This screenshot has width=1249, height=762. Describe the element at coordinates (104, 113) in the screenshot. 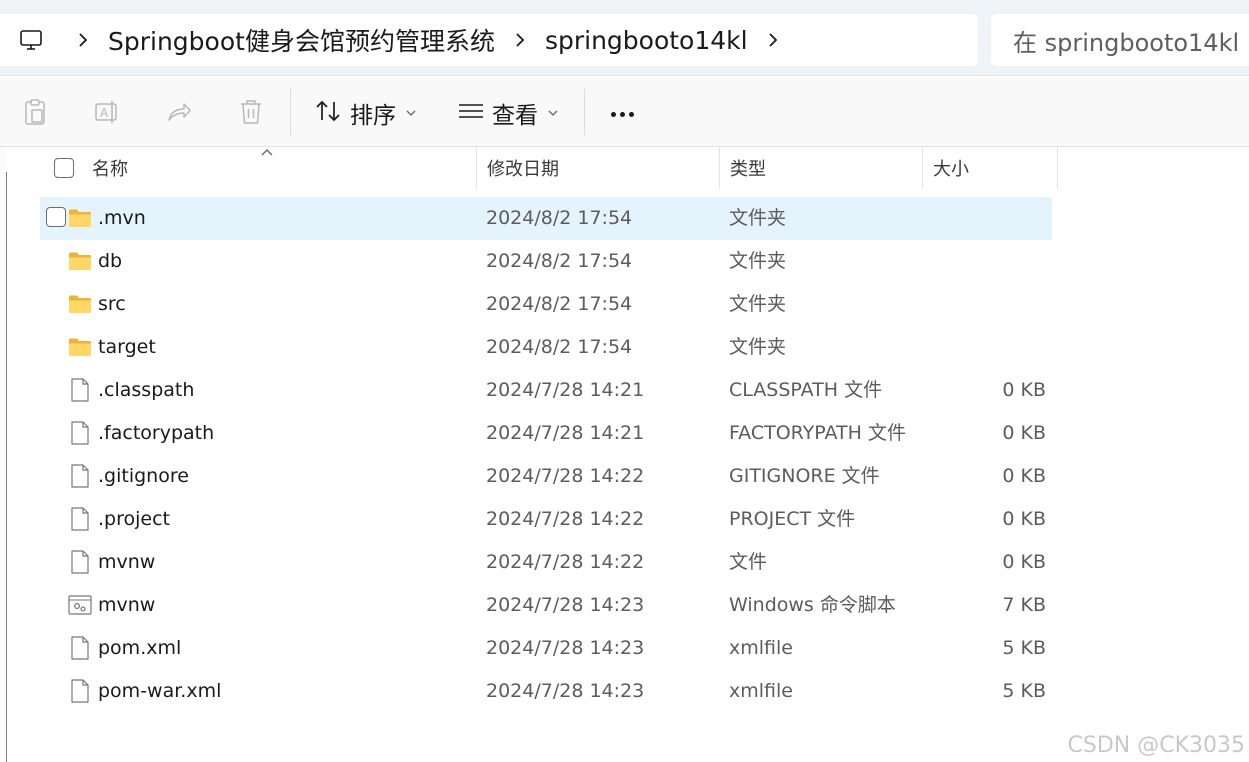

I see `svg-text: A` at that location.